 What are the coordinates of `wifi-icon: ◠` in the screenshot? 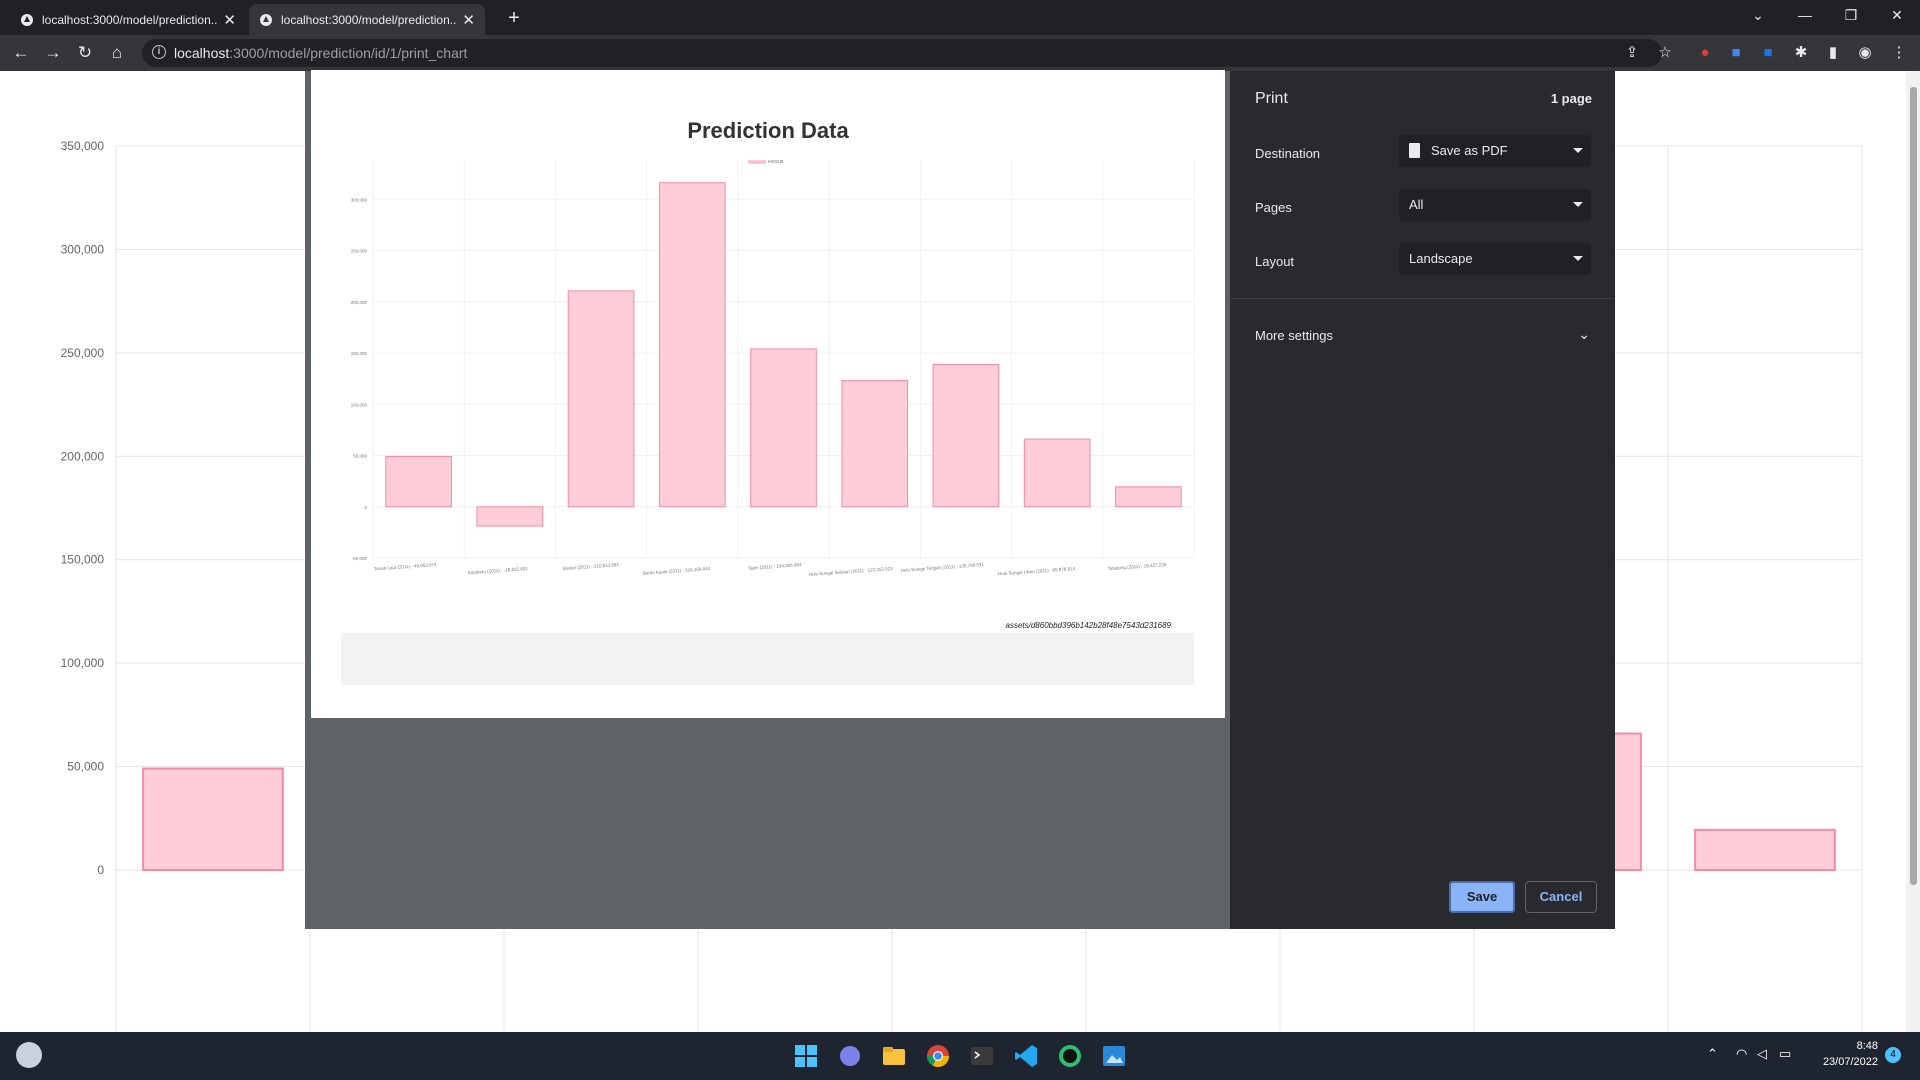 It's located at (1741, 1054).